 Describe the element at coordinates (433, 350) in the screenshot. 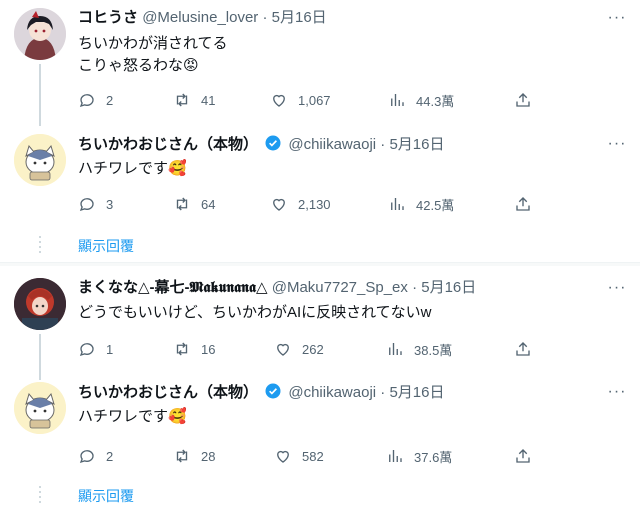

I see `views-count: 38.5萬` at that location.